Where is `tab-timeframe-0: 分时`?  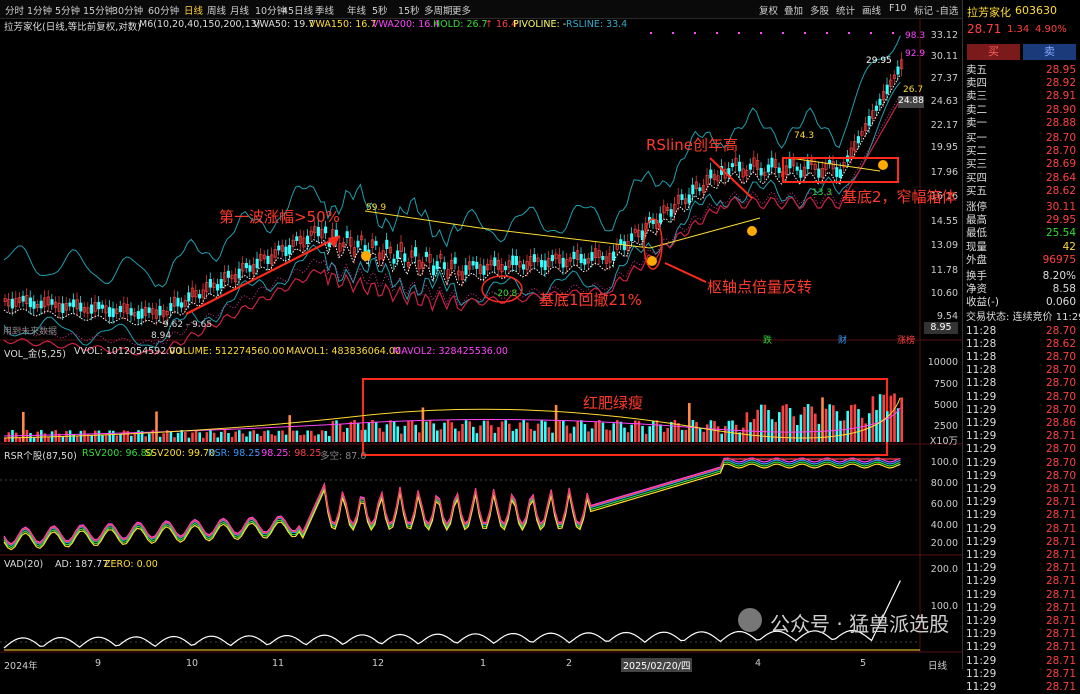
tab-timeframe-0: 分时 is located at coordinates (14, 10).